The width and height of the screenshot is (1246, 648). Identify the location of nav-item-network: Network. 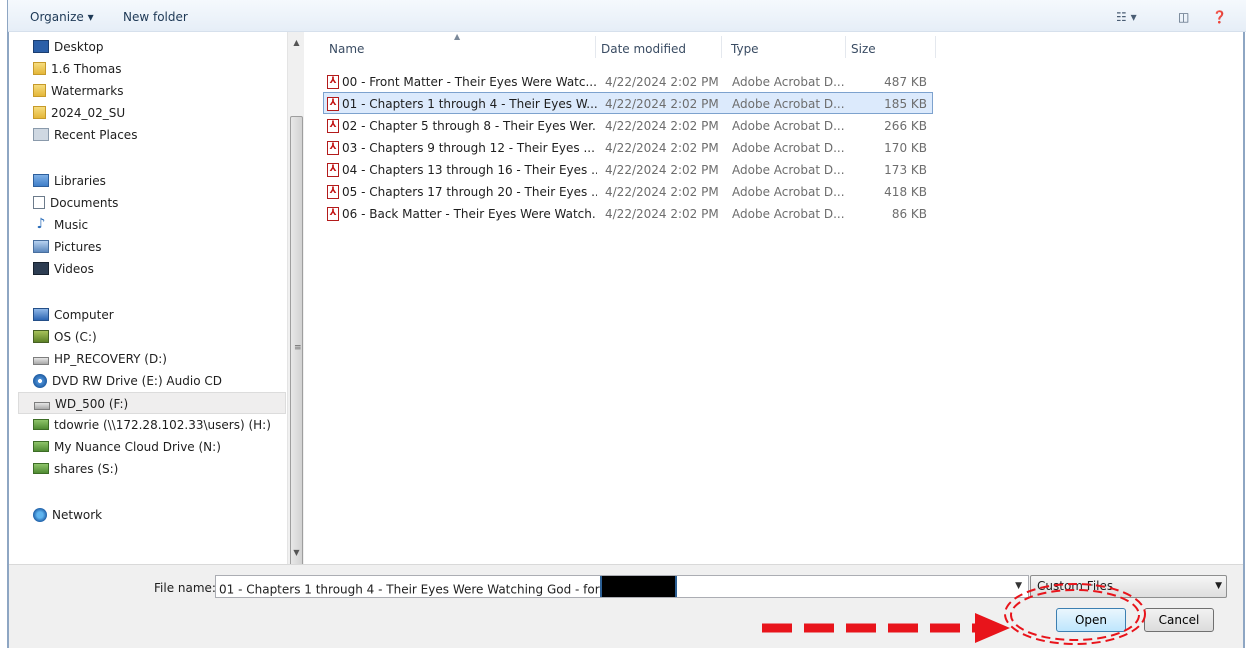
(152, 515).